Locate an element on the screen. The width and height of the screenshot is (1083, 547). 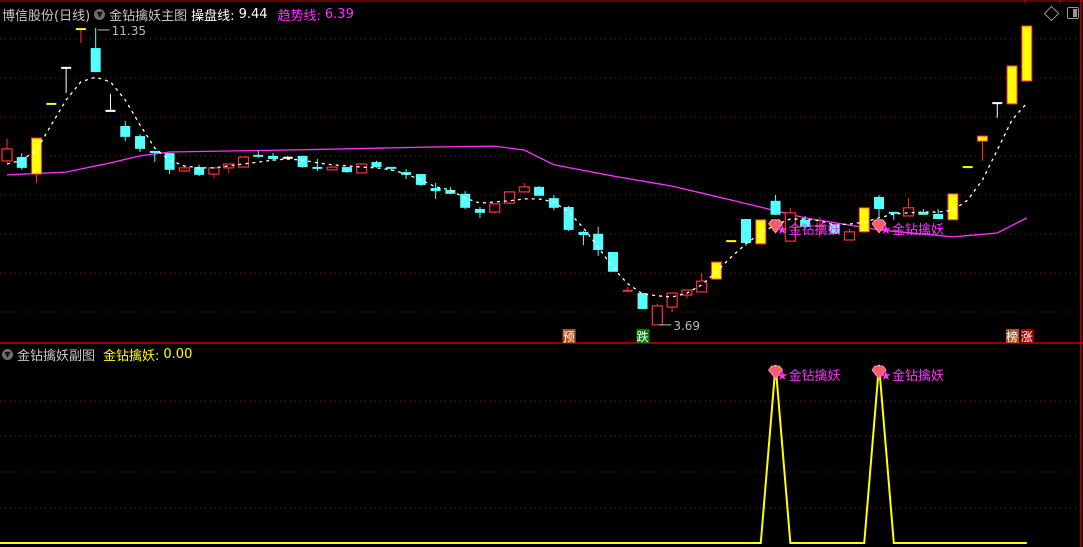
top-right-tools is located at coordinates (1061, 13).